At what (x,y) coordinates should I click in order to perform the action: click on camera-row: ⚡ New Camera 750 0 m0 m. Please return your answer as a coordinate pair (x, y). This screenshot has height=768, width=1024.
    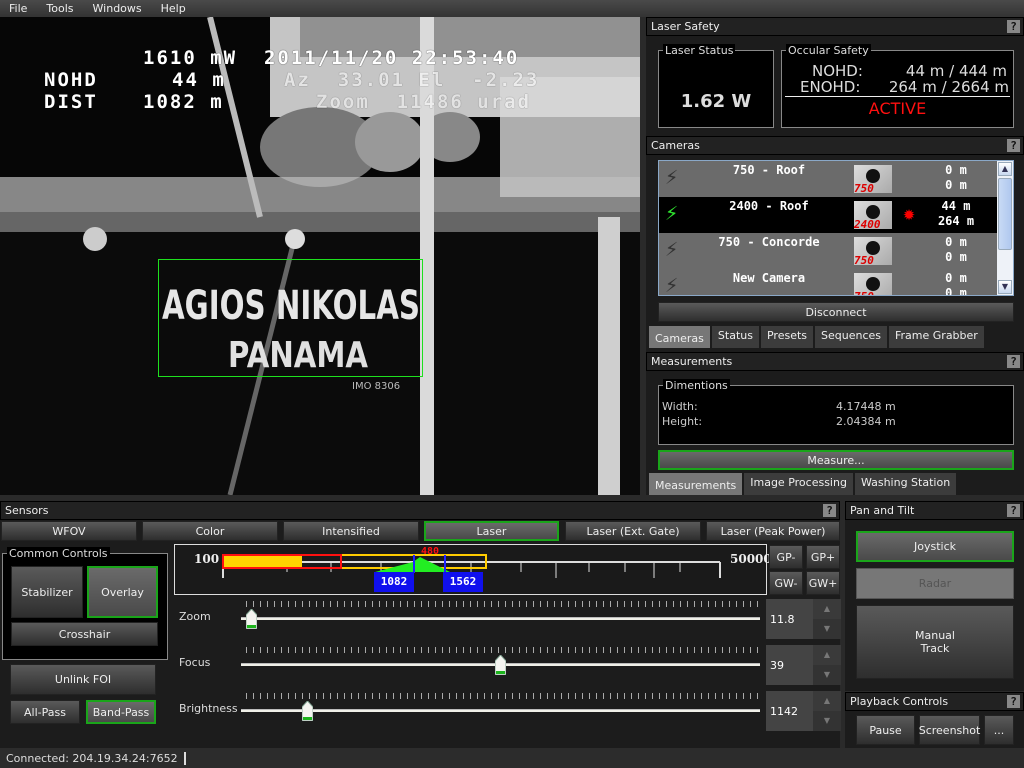
    Looking at the image, I should click on (829, 282).